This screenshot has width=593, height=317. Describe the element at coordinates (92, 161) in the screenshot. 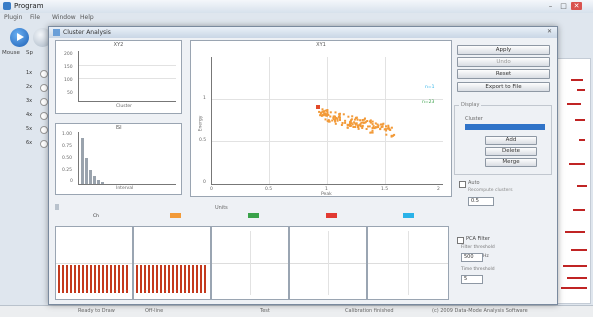

I see `isi-histogram` at that location.